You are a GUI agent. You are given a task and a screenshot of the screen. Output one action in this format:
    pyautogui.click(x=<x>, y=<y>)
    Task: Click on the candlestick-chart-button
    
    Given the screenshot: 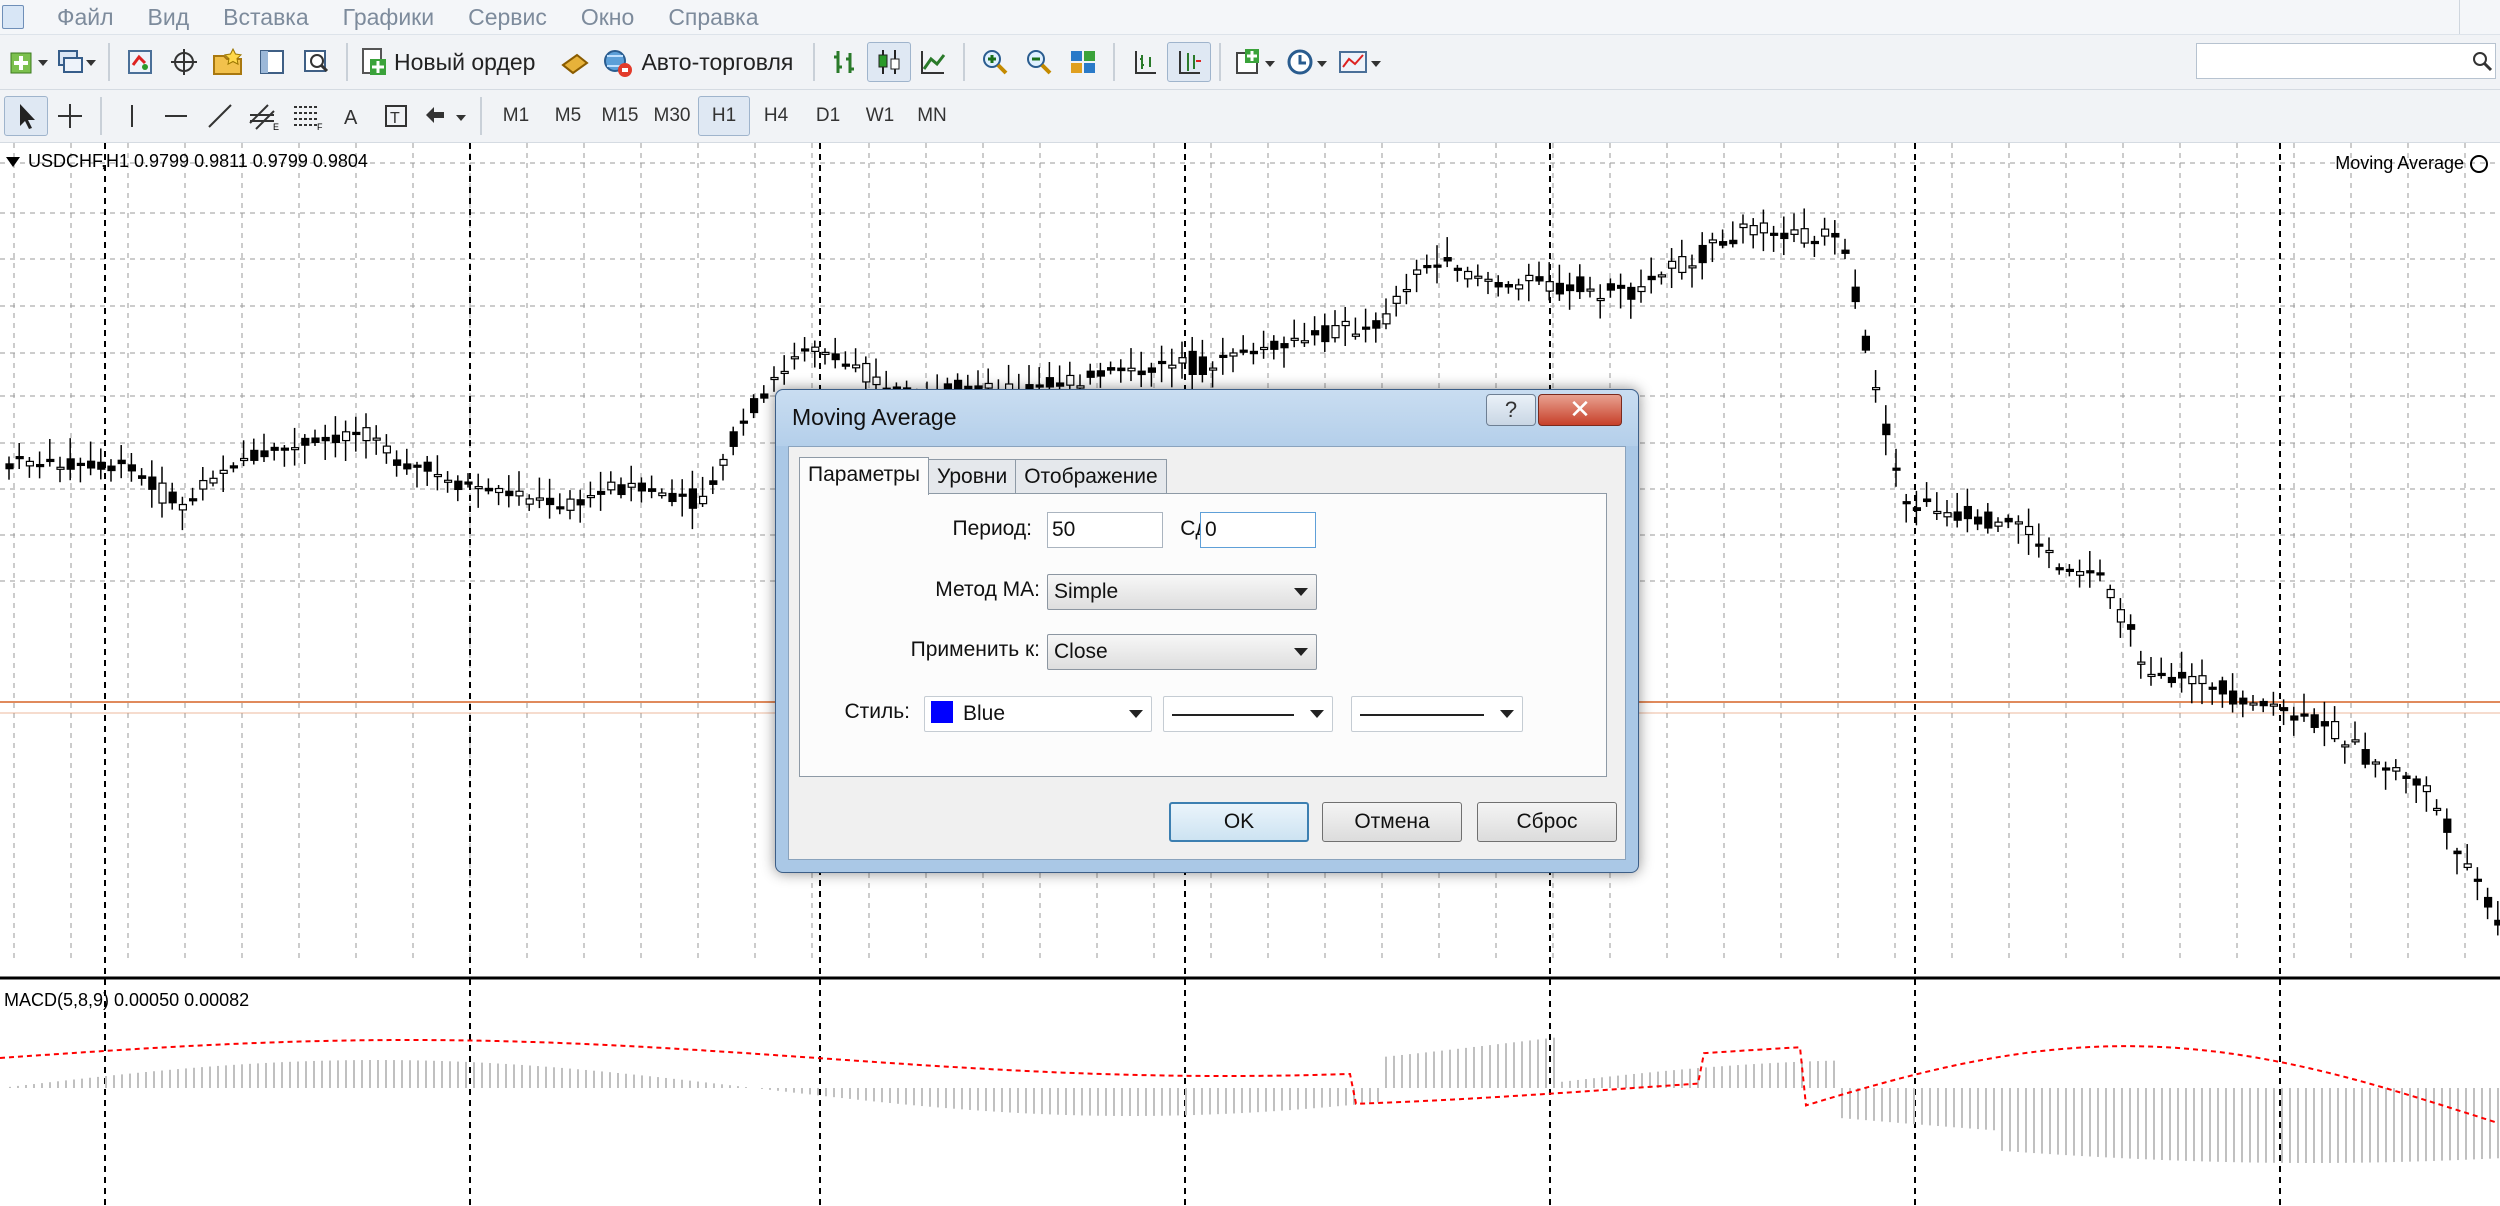 What is the action you would take?
    pyautogui.click(x=889, y=62)
    